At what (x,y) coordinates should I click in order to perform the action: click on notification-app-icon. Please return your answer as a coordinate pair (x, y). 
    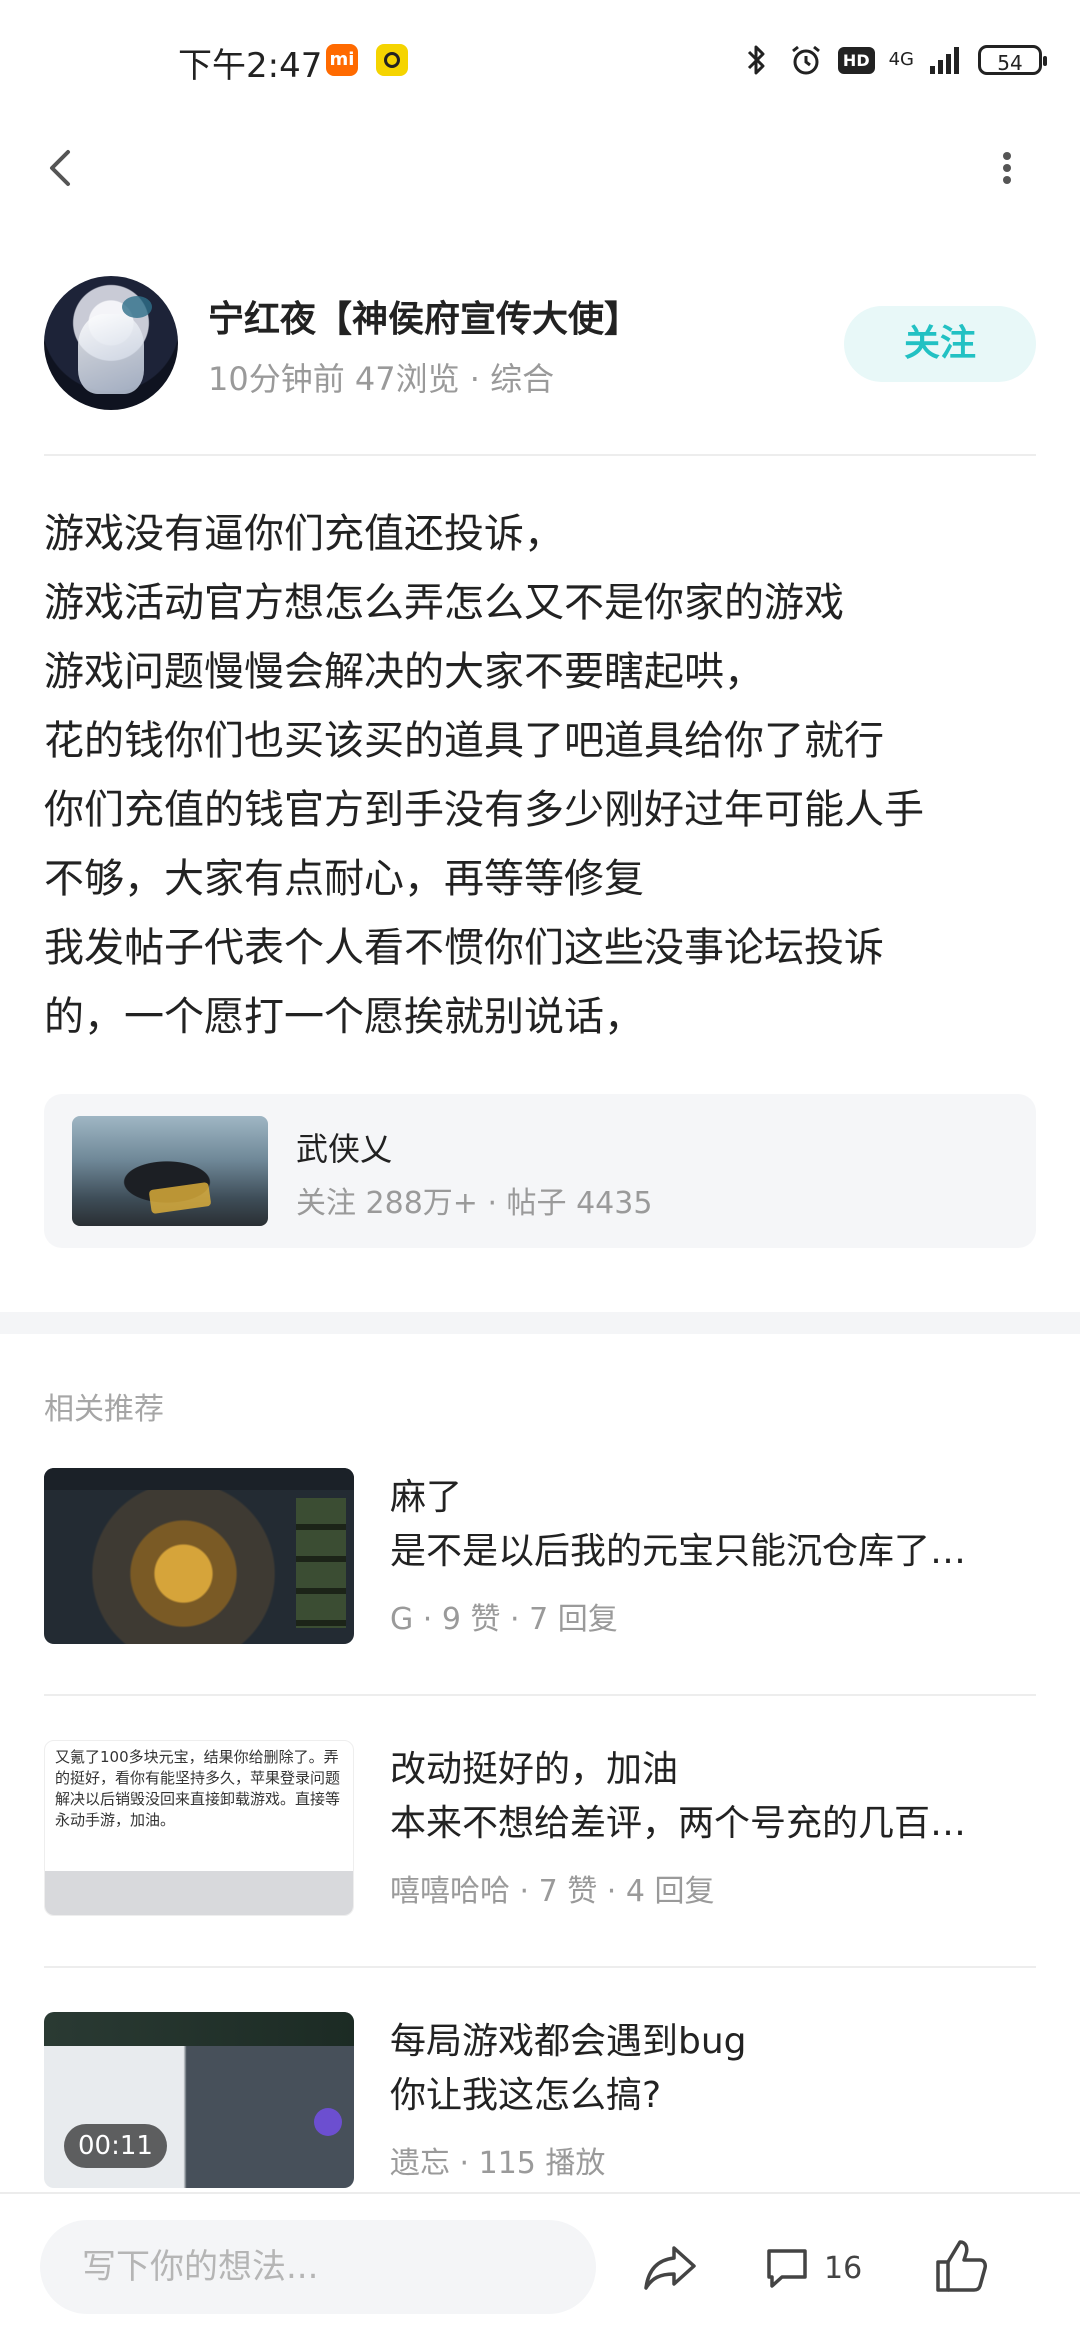
    Looking at the image, I should click on (392, 60).